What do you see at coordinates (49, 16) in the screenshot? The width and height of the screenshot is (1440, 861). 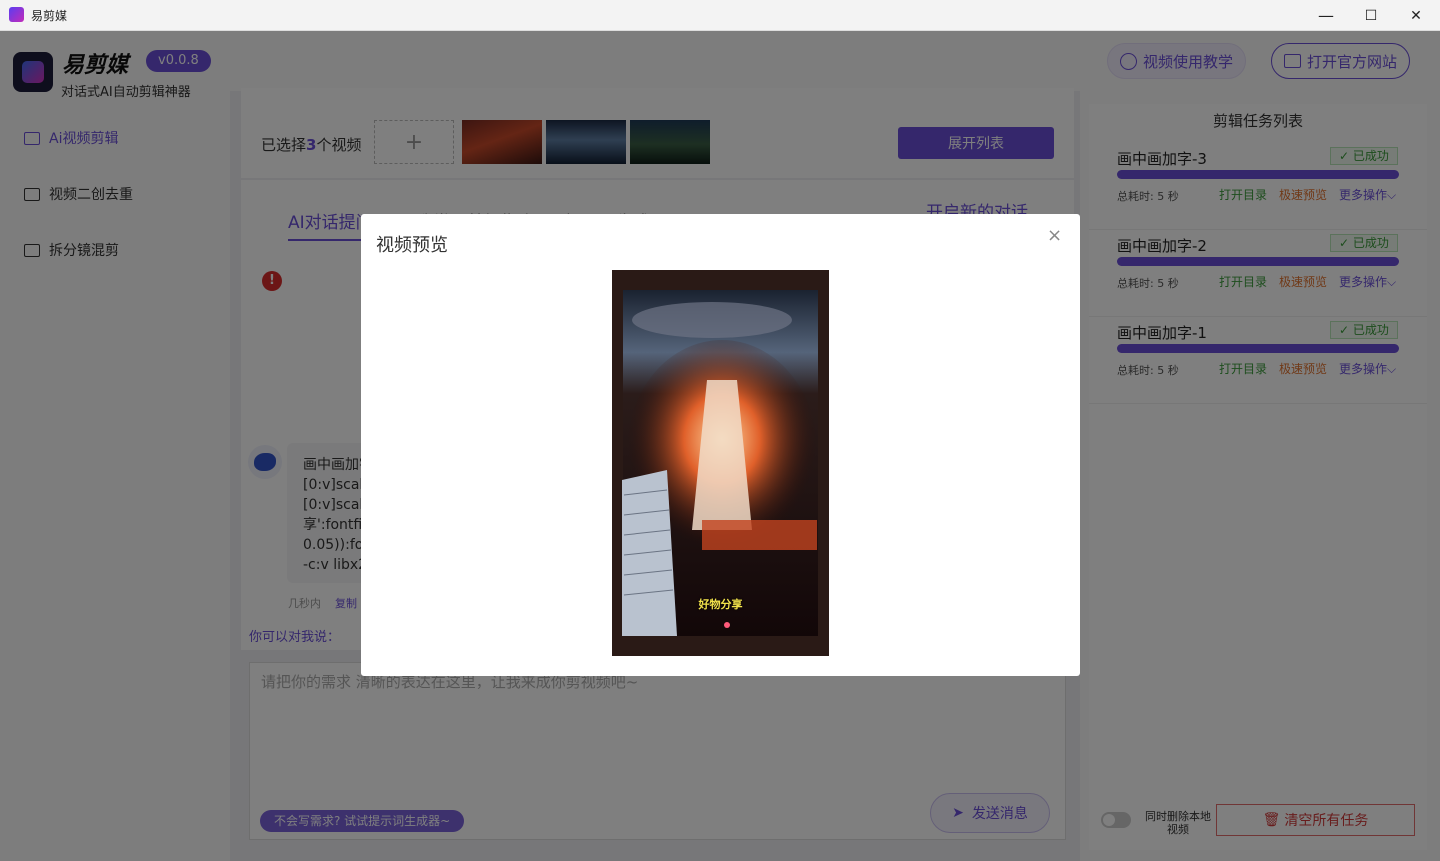 I see `window-title: 易剪媒` at bounding box center [49, 16].